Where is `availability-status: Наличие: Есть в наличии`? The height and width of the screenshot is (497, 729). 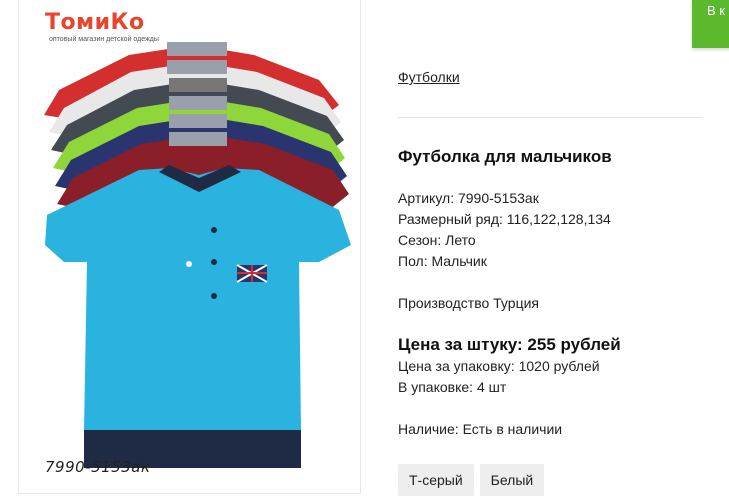
availability-status: Наличие: Есть в наличии is located at coordinates (480, 429).